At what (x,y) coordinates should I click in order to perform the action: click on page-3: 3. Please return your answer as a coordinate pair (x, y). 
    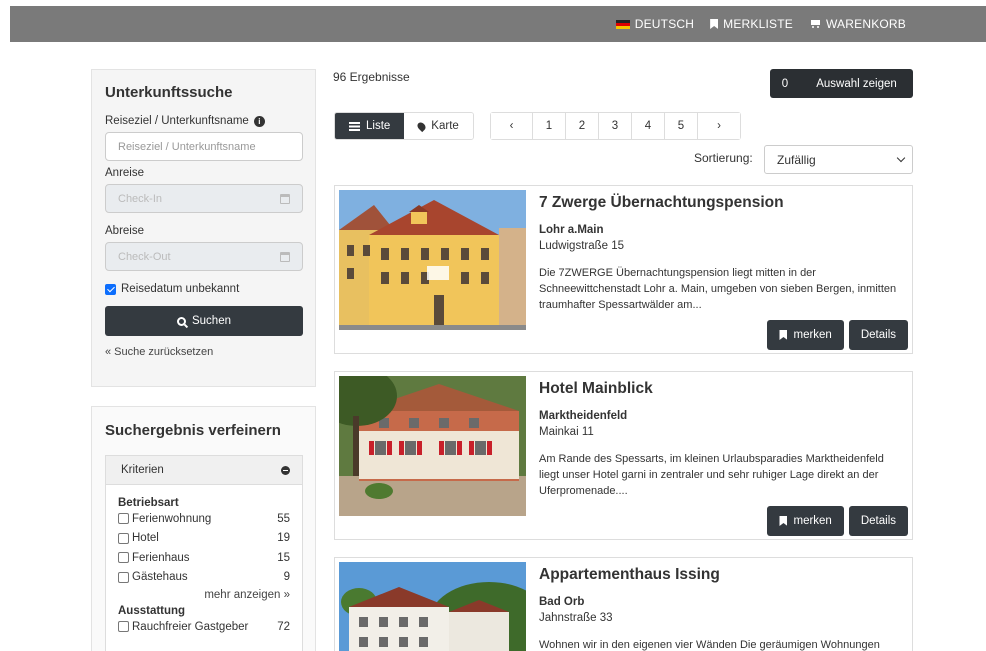
    Looking at the image, I should click on (615, 126).